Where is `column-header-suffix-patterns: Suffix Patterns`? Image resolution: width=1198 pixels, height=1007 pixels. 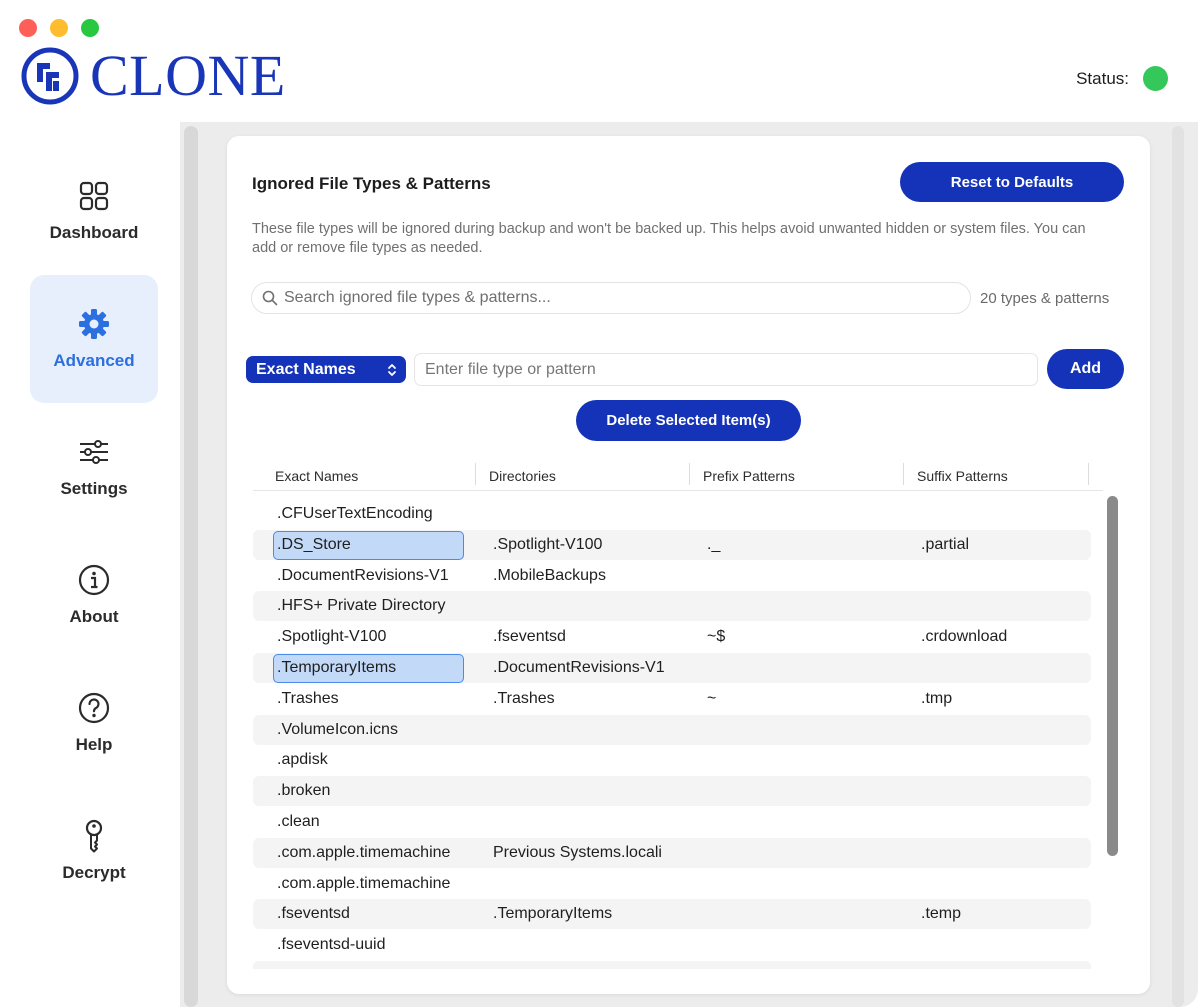 column-header-suffix-patterns: Suffix Patterns is located at coordinates (962, 476).